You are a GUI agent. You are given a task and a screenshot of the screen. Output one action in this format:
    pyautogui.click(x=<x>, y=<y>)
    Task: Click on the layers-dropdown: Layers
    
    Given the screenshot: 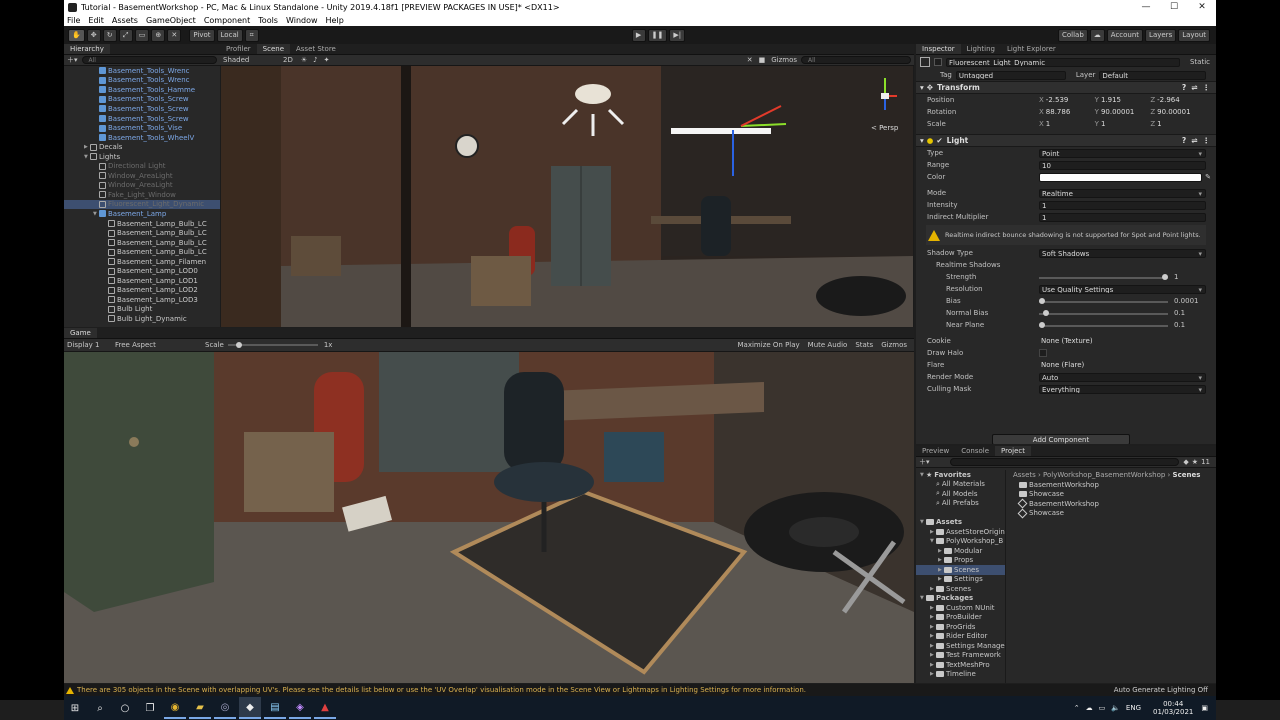 What is the action you would take?
    pyautogui.click(x=1161, y=35)
    